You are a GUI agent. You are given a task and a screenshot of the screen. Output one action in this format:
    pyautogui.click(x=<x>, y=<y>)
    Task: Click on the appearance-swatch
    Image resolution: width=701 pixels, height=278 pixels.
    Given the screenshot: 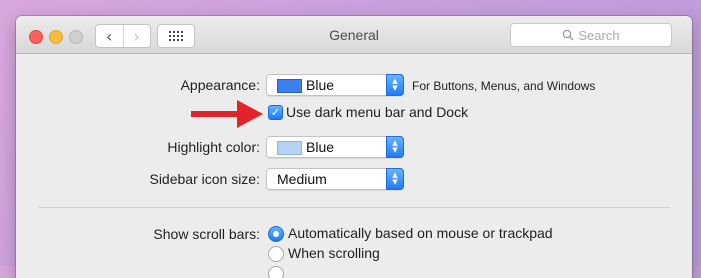 What is the action you would take?
    pyautogui.click(x=289, y=86)
    